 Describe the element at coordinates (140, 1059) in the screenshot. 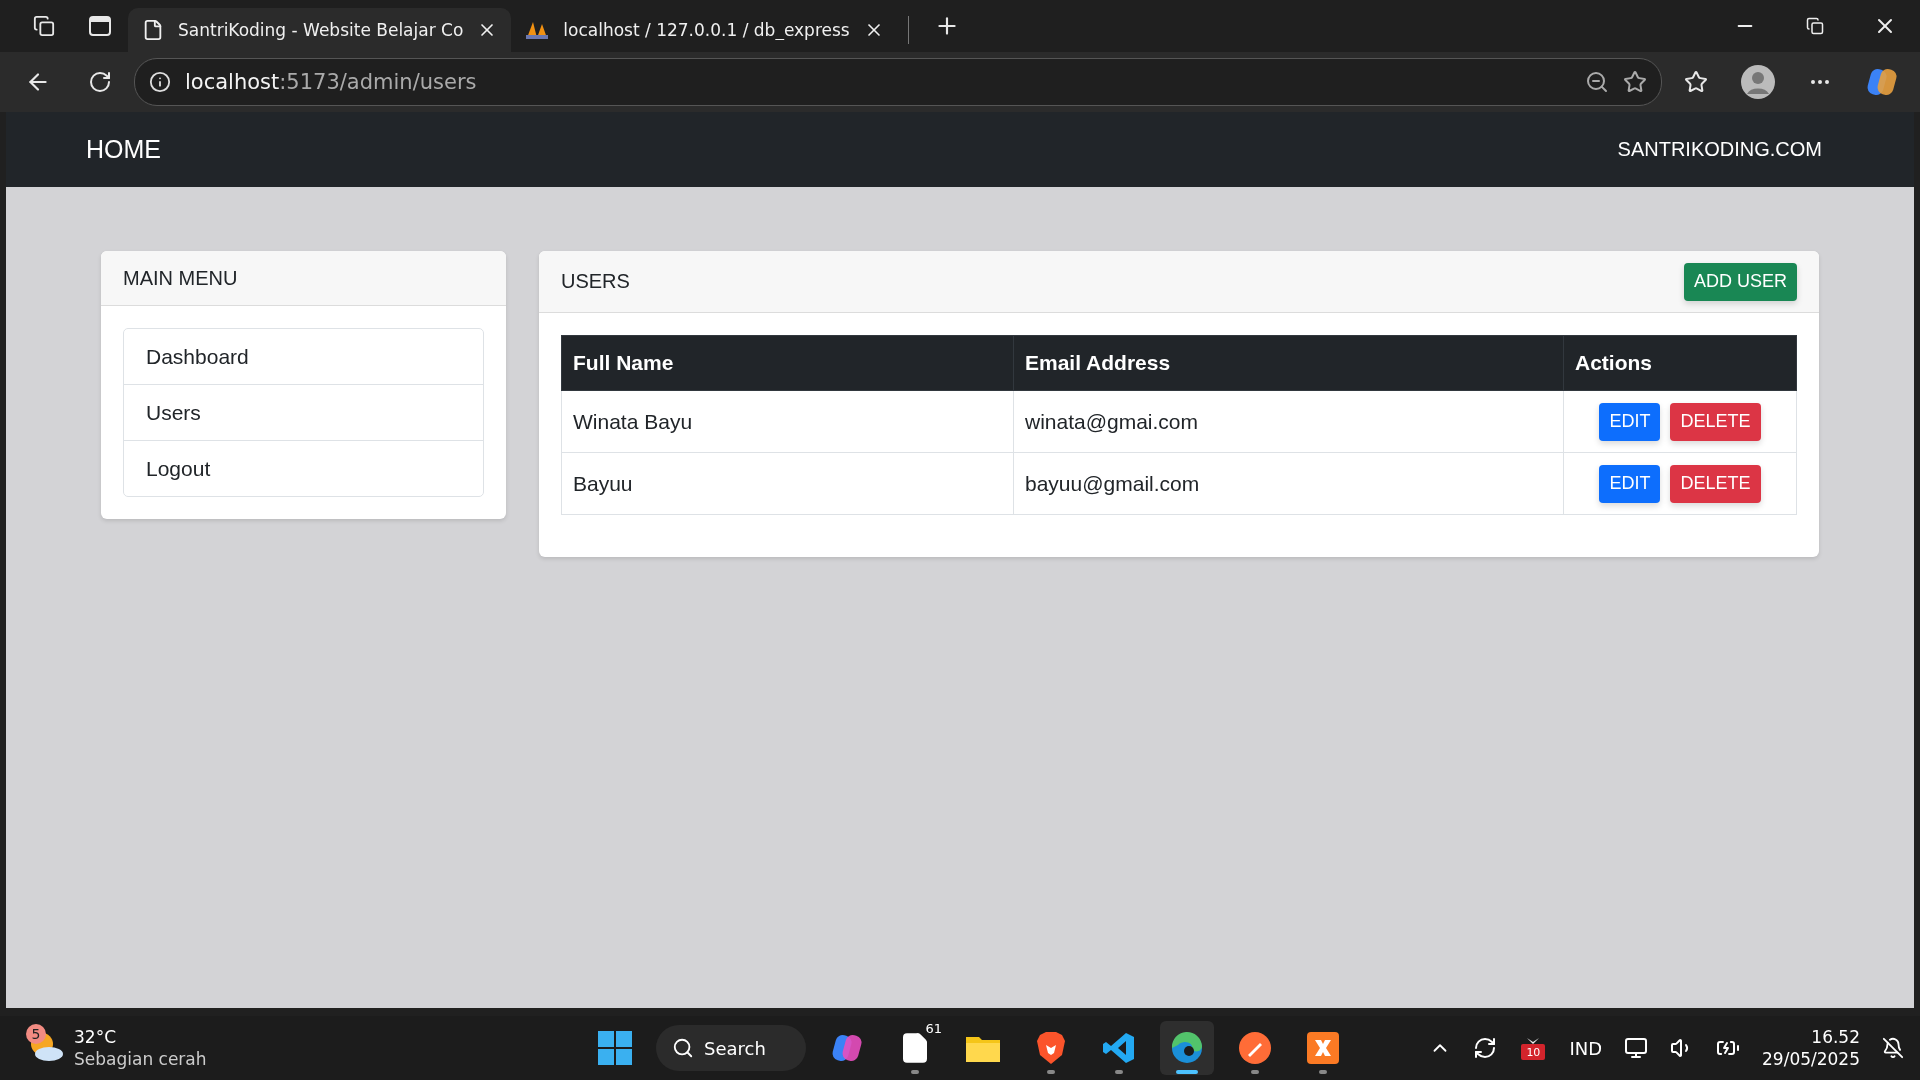

I see `weather-text: Sebagian cerah` at that location.